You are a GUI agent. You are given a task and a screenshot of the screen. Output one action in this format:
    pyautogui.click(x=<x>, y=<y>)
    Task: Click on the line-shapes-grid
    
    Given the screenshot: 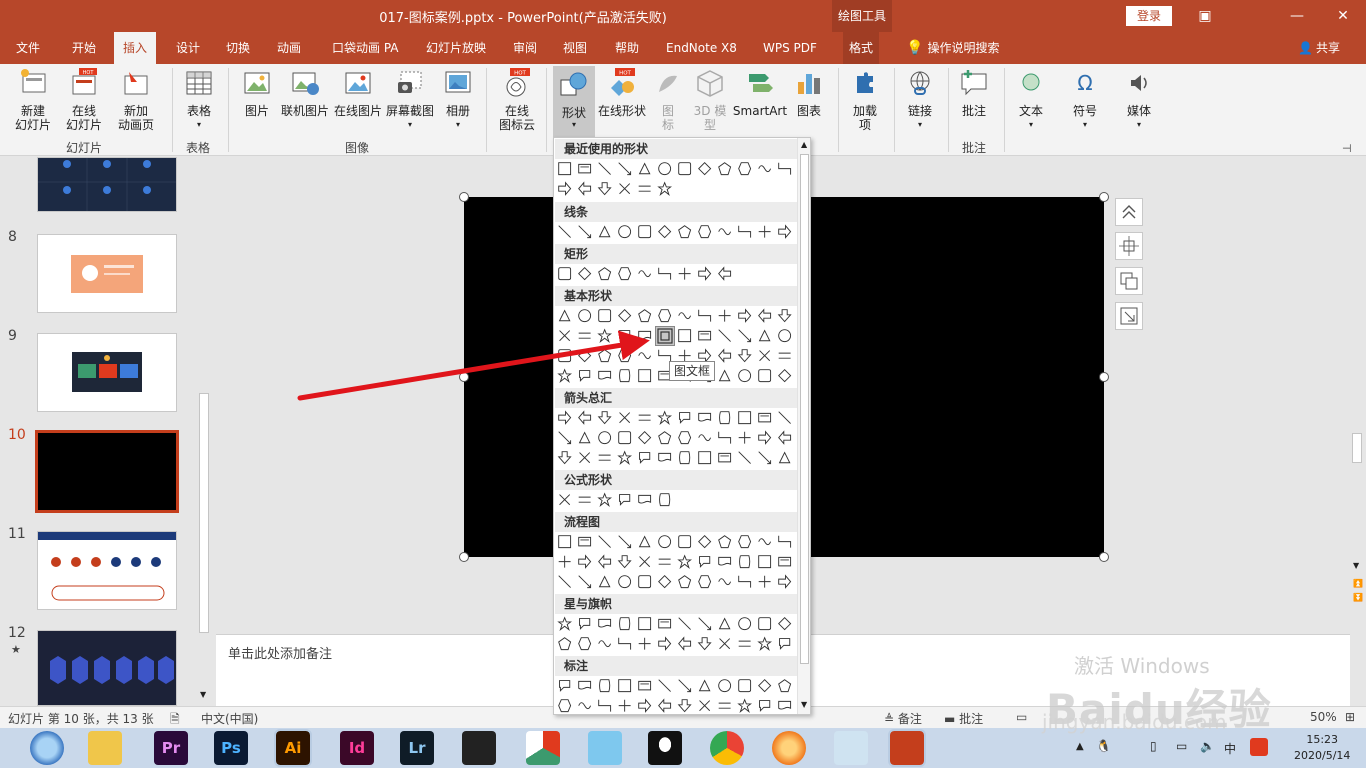 What is the action you would take?
    pyautogui.click(x=677, y=233)
    